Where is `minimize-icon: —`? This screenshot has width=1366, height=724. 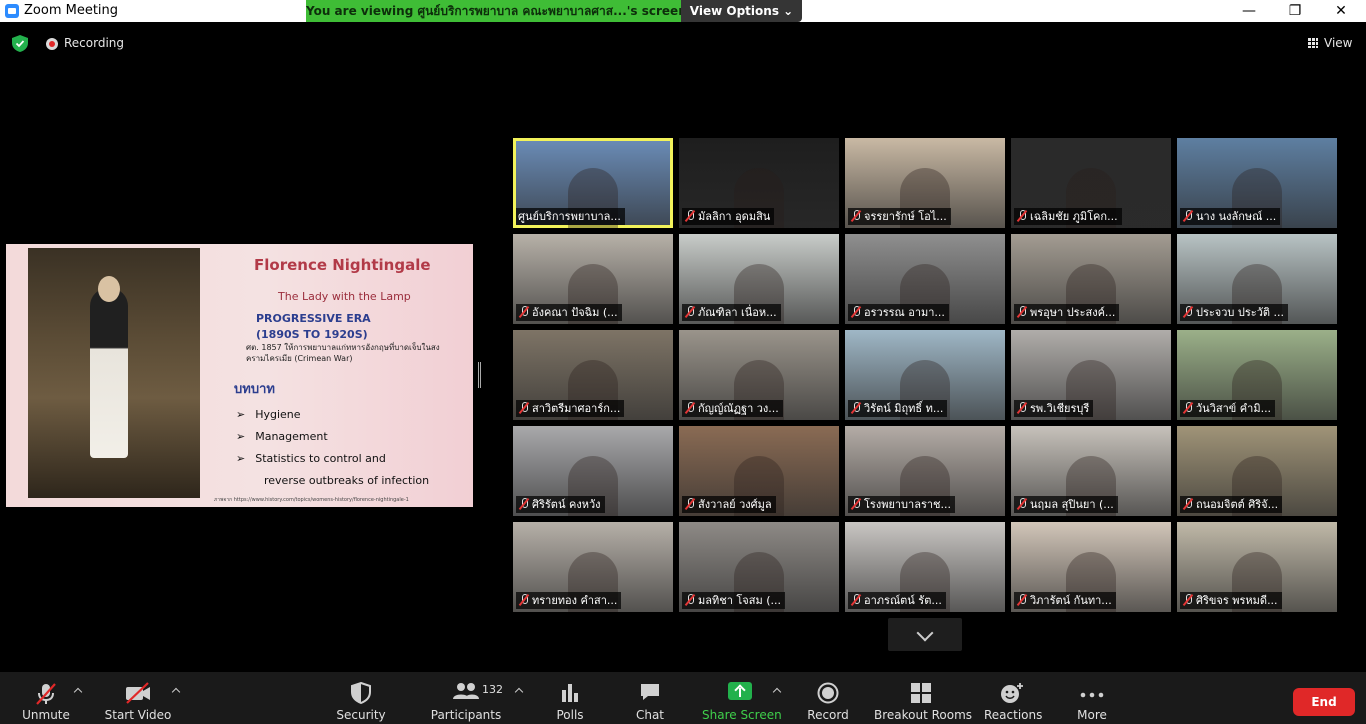
minimize-icon: — is located at coordinates (1249, 11).